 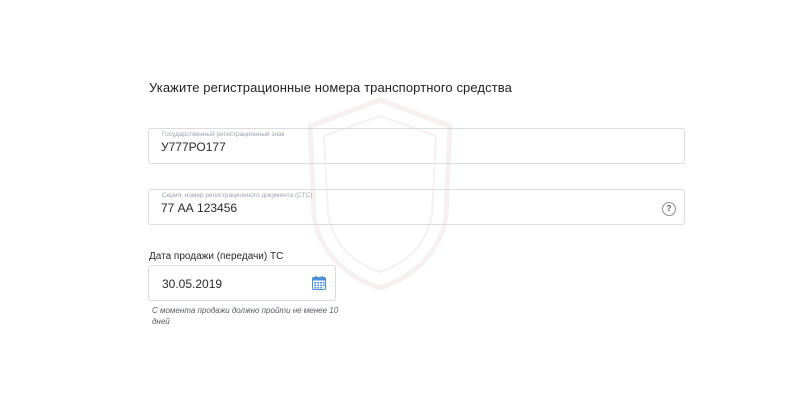 What do you see at coordinates (319, 283) in the screenshot?
I see `calendar-icon` at bounding box center [319, 283].